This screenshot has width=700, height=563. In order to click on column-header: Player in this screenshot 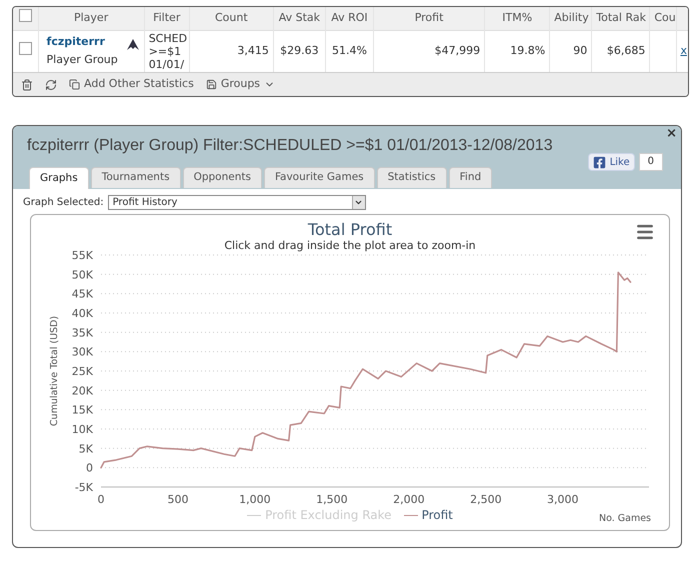, I will do `click(91, 18)`.